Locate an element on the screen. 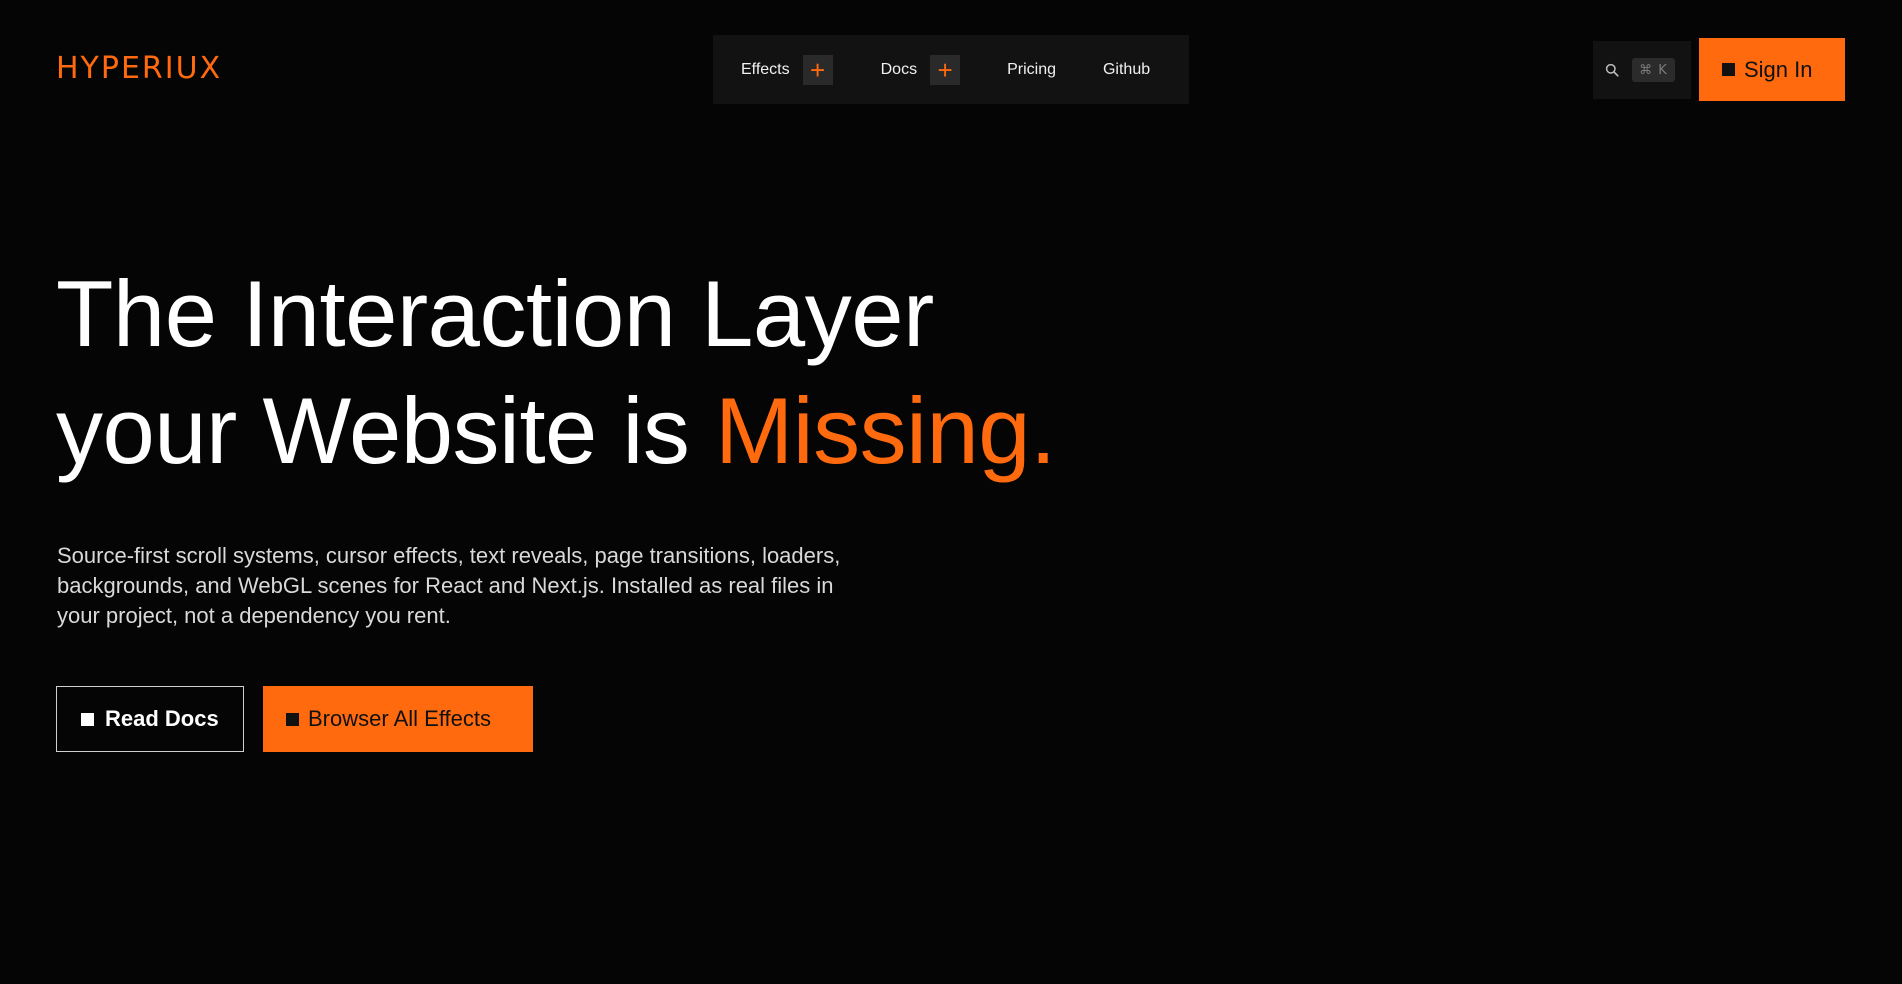  nav-item-docs: Docs + is located at coordinates (921, 69).